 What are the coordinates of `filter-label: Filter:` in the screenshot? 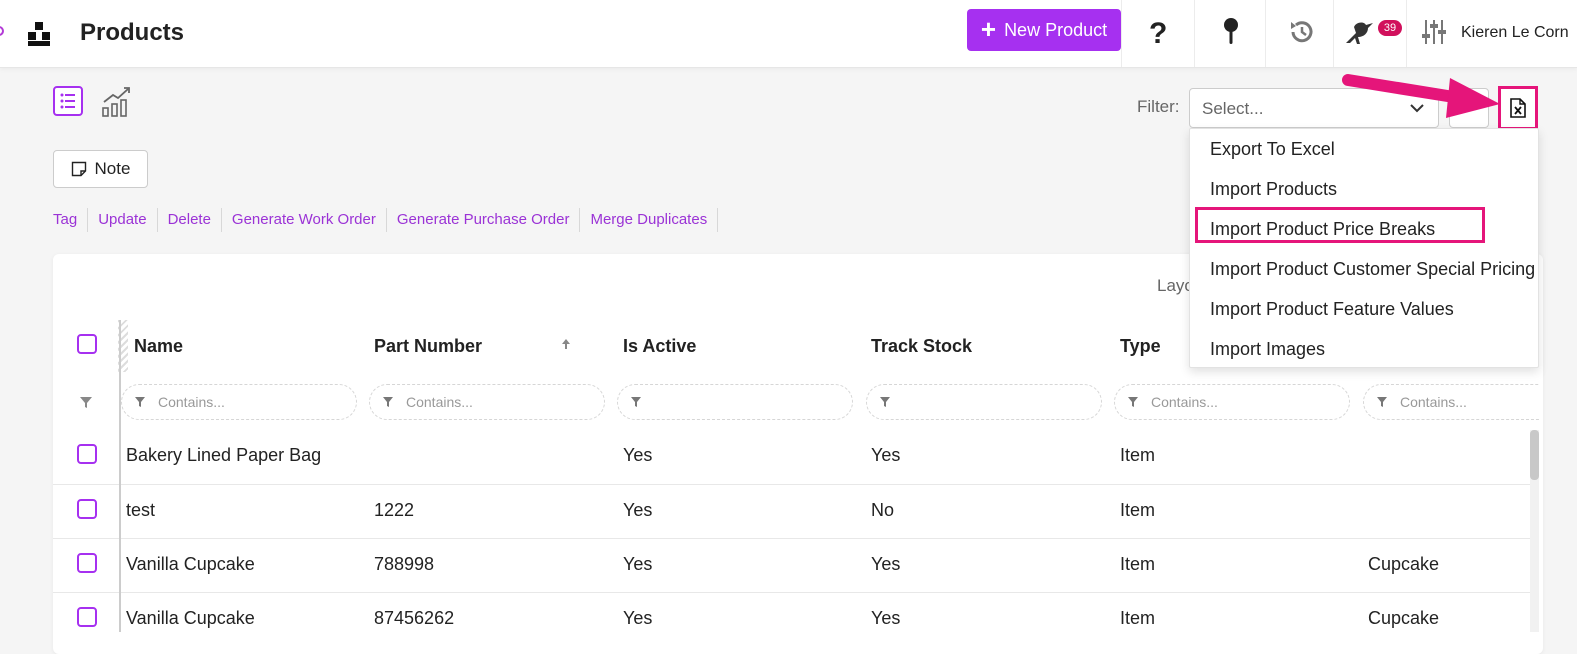 It's located at (1158, 106).